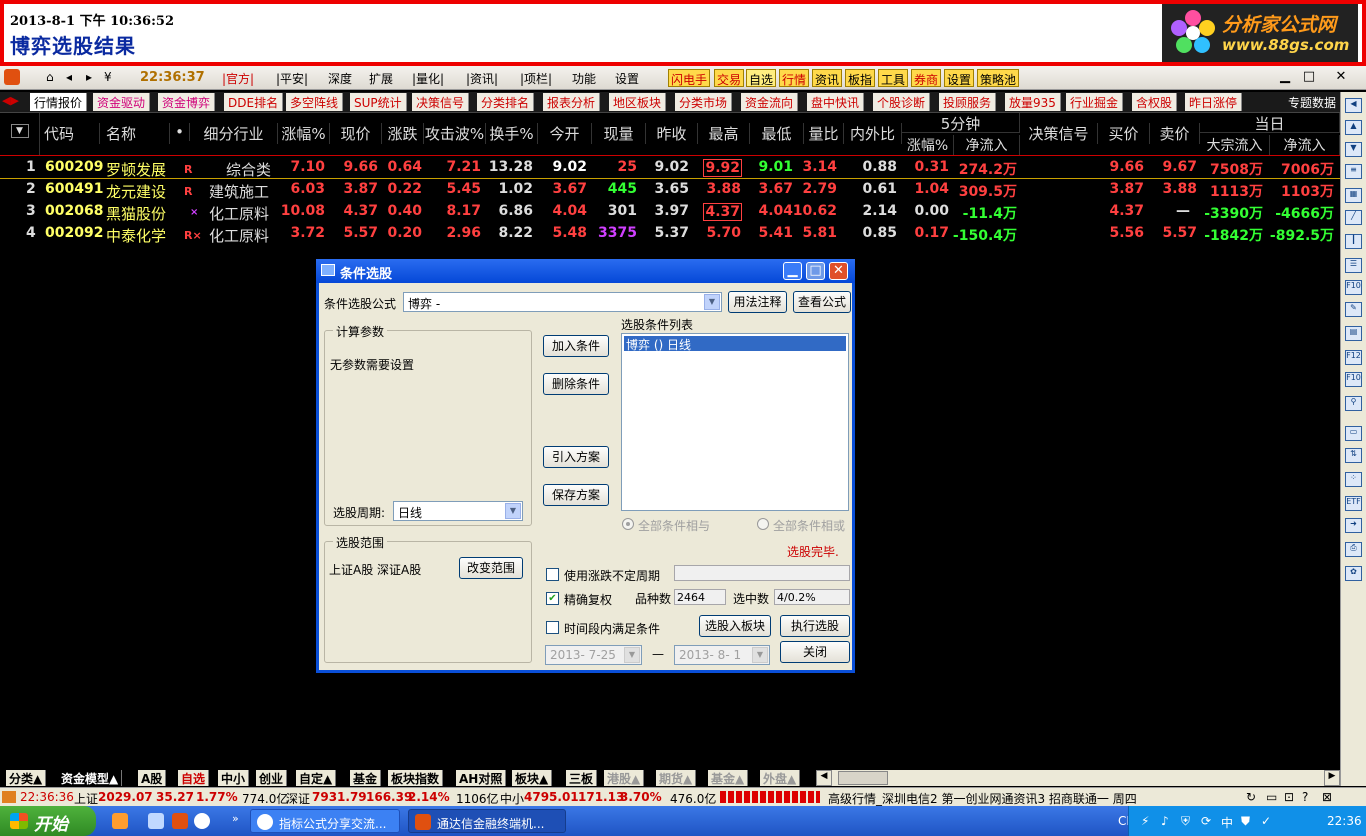  Describe the element at coordinates (69, 77) in the screenshot. I see `back-icon: ◂` at that location.